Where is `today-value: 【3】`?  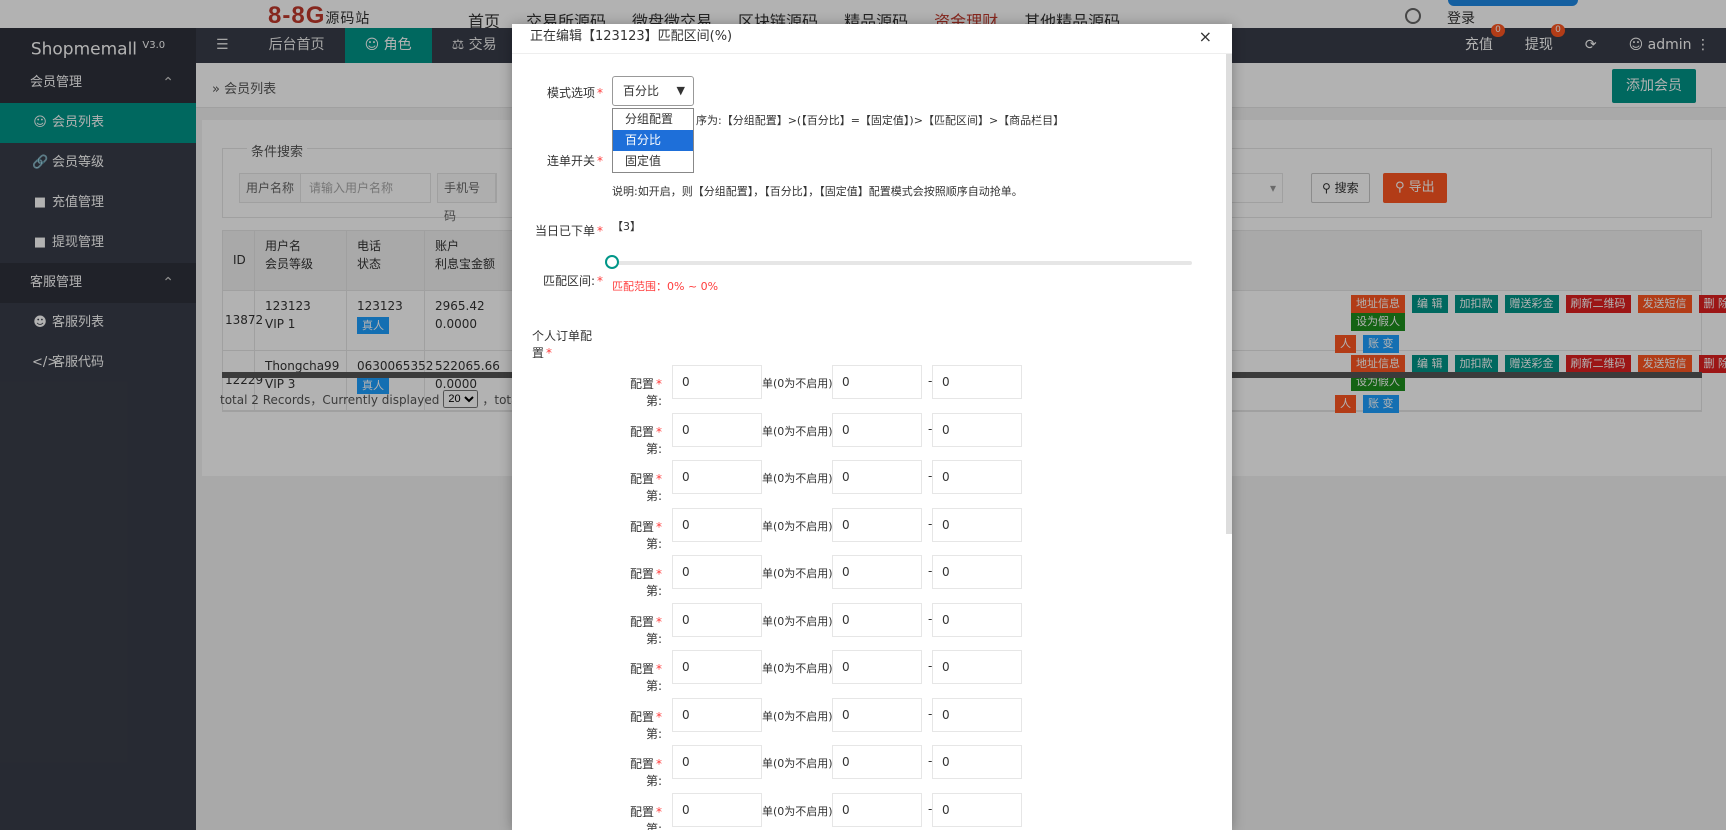
today-value: 【3】 is located at coordinates (626, 226).